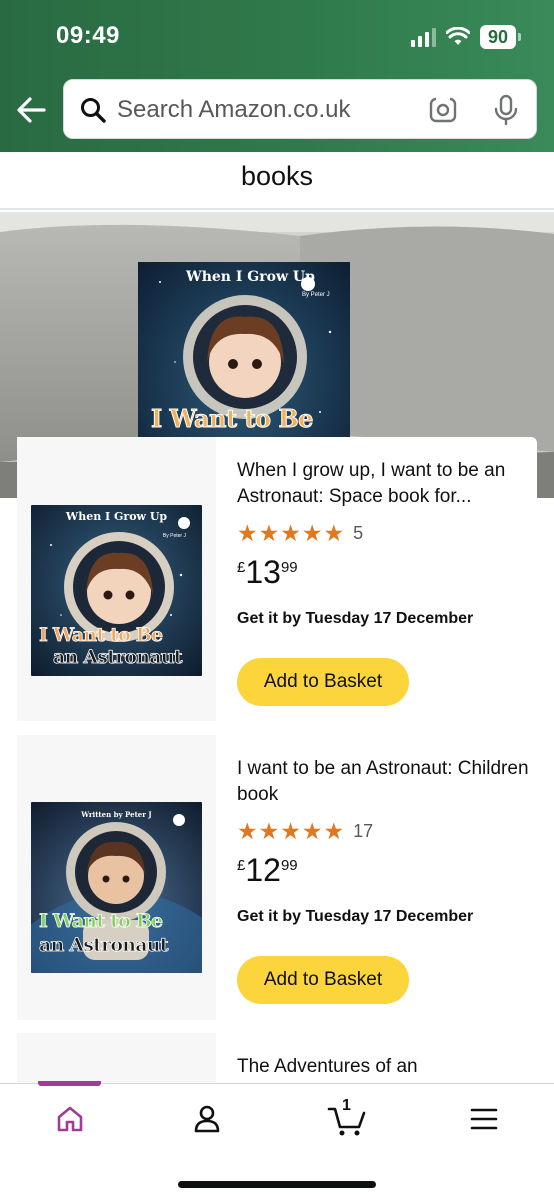 The height and width of the screenshot is (1200, 554). What do you see at coordinates (263, 870) in the screenshot?
I see `price-whole: 12` at bounding box center [263, 870].